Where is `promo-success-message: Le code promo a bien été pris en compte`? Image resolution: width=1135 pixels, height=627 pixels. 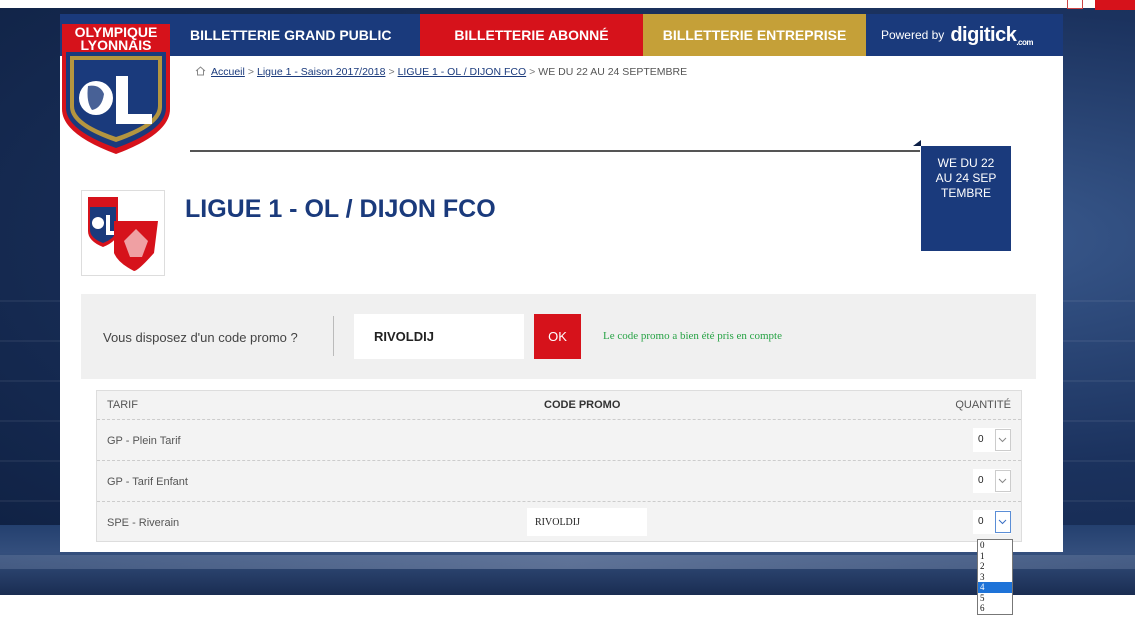
promo-success-message: Le code promo a bien été pris en compte is located at coordinates (692, 336).